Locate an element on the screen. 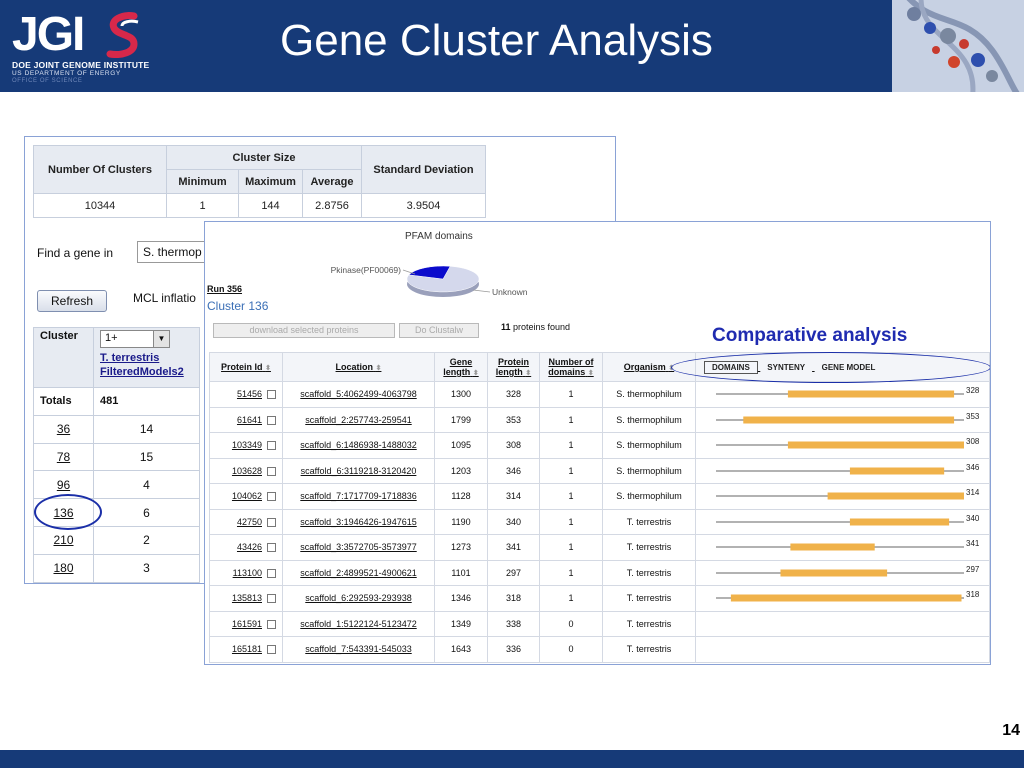  location-link: scaffold_3:3572705-3573977 is located at coordinates (358, 547).